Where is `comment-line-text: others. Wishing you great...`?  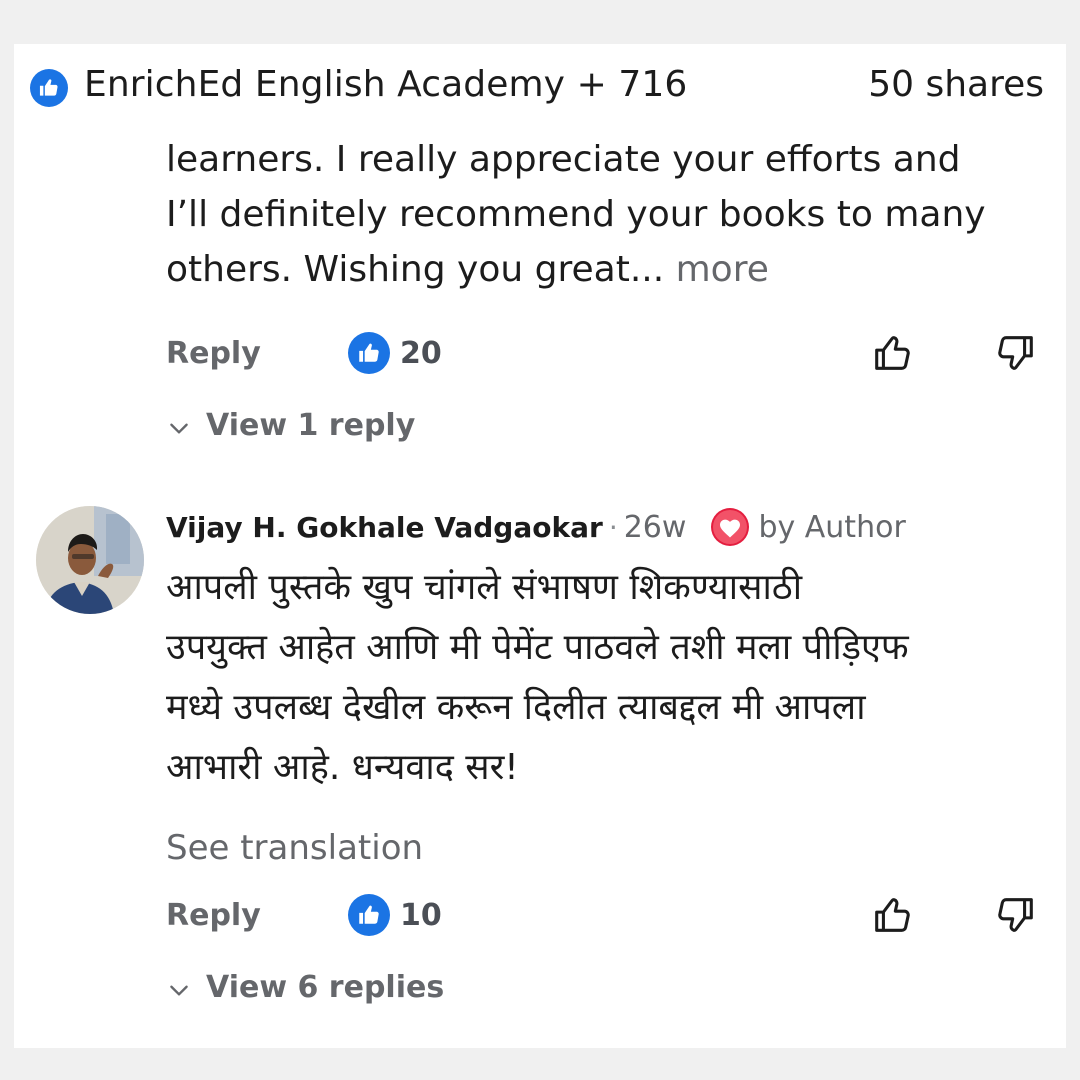 comment-line-text: others. Wishing you great... is located at coordinates (415, 269).